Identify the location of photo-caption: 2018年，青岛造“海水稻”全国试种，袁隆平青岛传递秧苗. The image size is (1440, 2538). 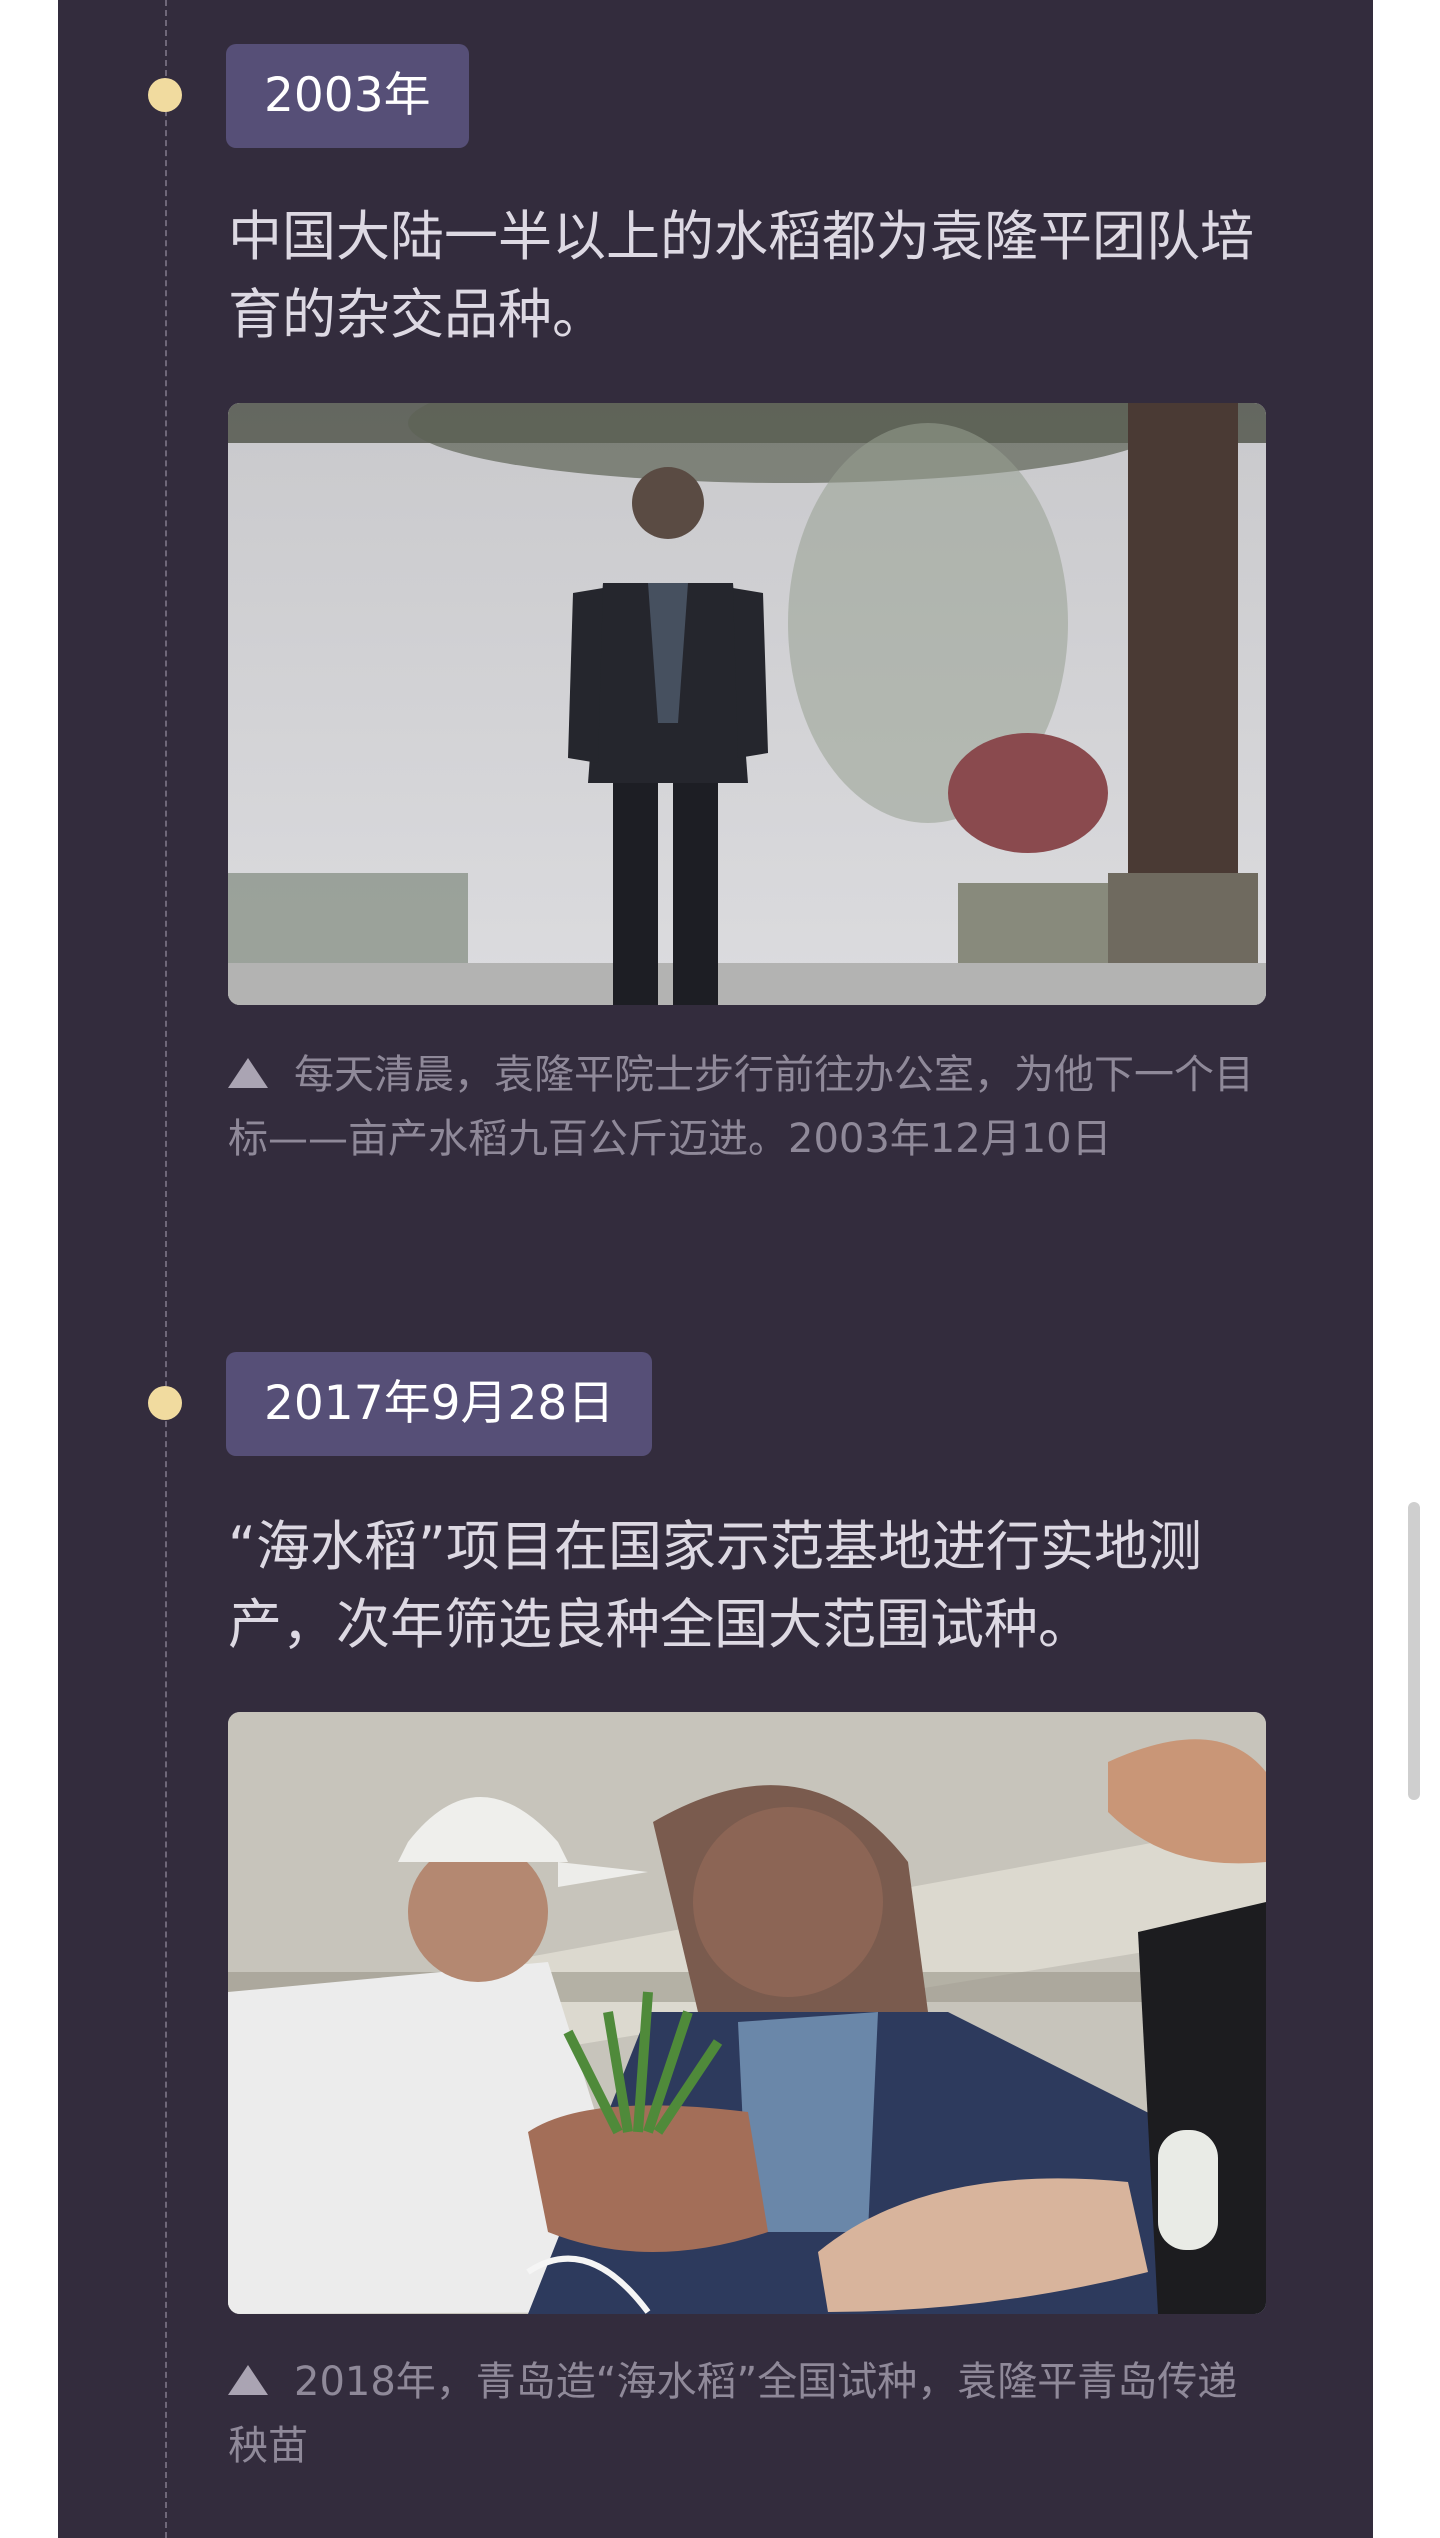
(748, 2414).